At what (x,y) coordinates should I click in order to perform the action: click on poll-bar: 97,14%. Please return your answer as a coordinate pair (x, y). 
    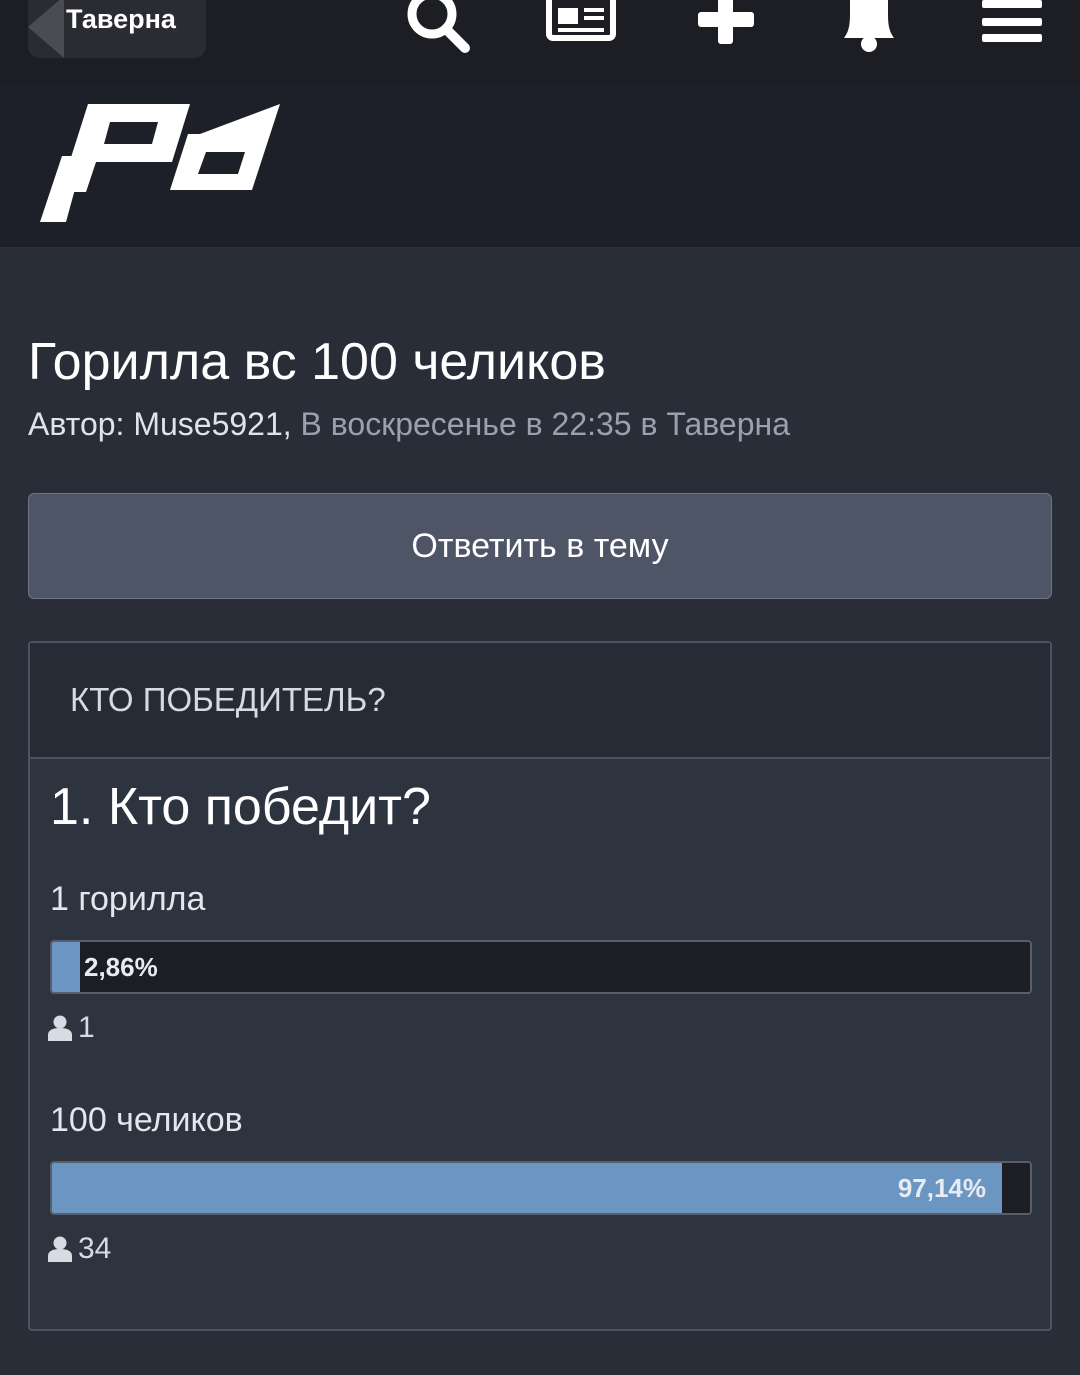
    Looking at the image, I should click on (541, 1188).